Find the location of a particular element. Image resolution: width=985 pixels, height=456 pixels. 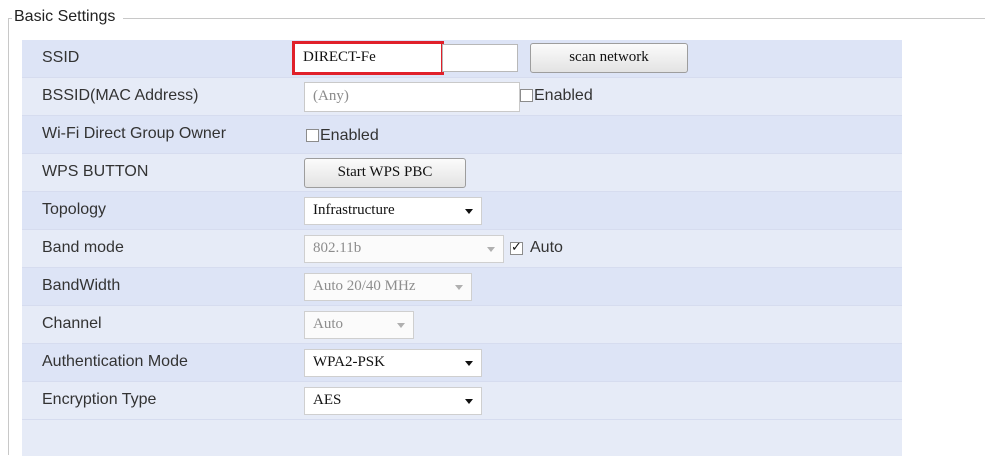

channel-select: Auto is located at coordinates (359, 325).